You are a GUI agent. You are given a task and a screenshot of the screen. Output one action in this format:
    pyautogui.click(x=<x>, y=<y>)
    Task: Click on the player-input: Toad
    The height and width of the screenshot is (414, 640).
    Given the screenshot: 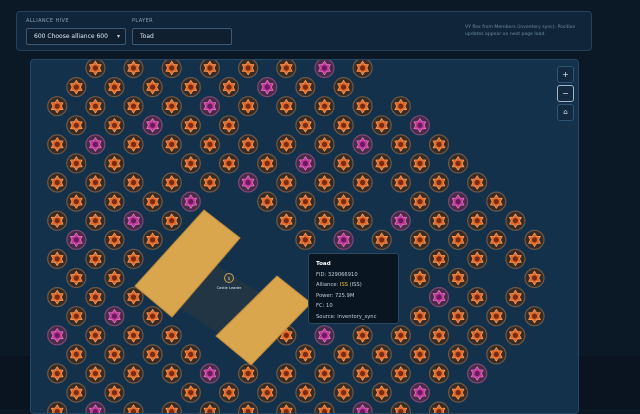 What is the action you would take?
    pyautogui.click(x=182, y=36)
    